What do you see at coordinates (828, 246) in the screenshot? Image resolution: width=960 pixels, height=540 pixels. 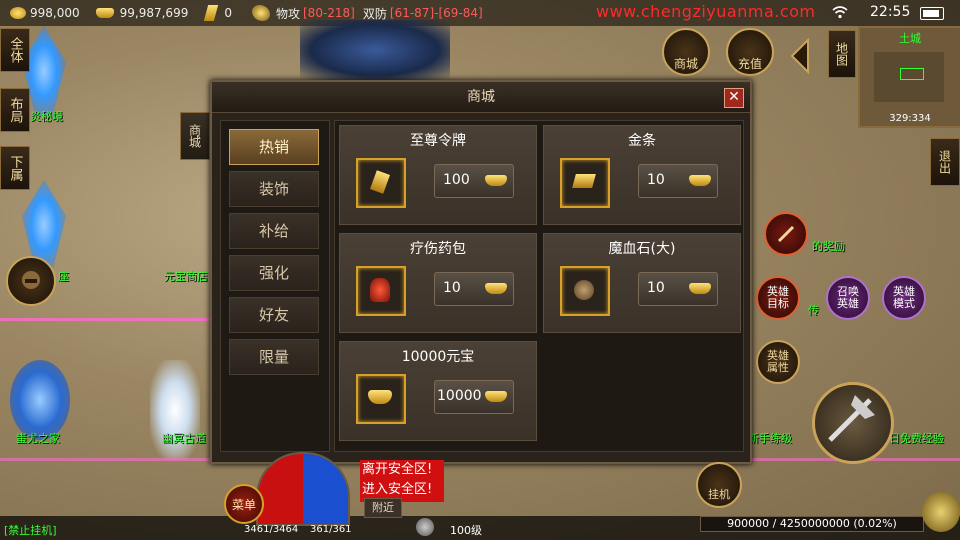 I see `scene-label: 的奖励` at bounding box center [828, 246].